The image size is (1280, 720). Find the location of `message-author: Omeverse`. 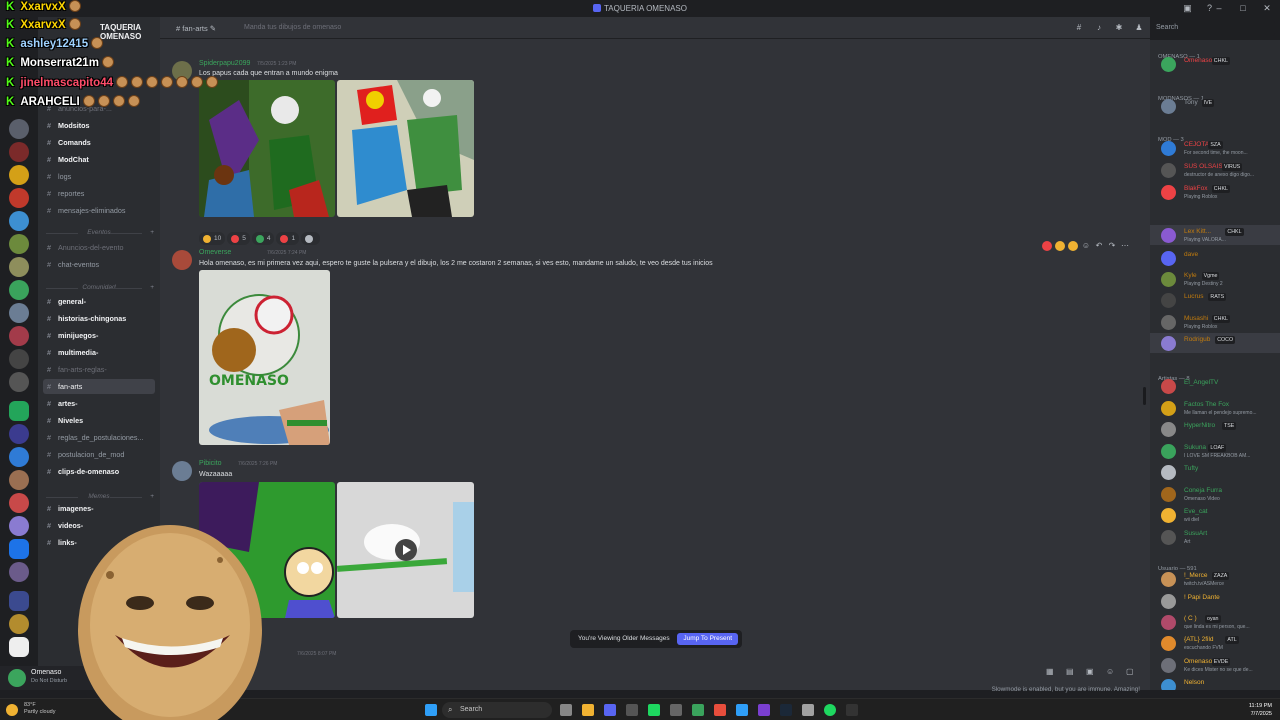

message-author: Omeverse is located at coordinates (215, 252).